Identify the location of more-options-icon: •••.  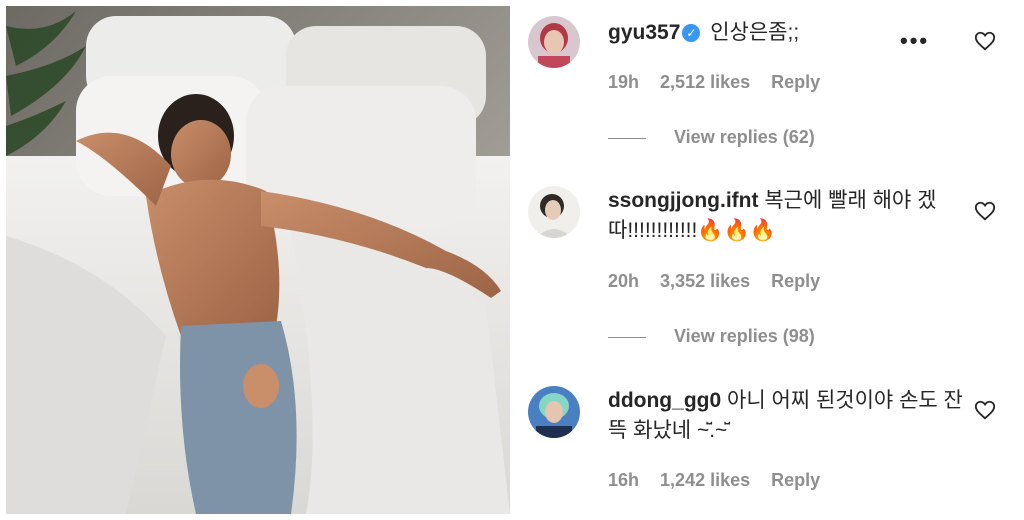
(914, 41).